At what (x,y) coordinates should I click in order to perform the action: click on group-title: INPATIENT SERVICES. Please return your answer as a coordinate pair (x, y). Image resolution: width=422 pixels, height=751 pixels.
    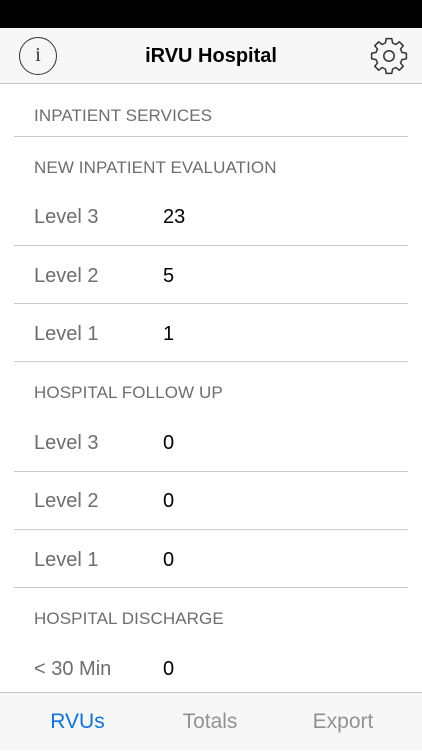
    Looking at the image, I should click on (123, 115).